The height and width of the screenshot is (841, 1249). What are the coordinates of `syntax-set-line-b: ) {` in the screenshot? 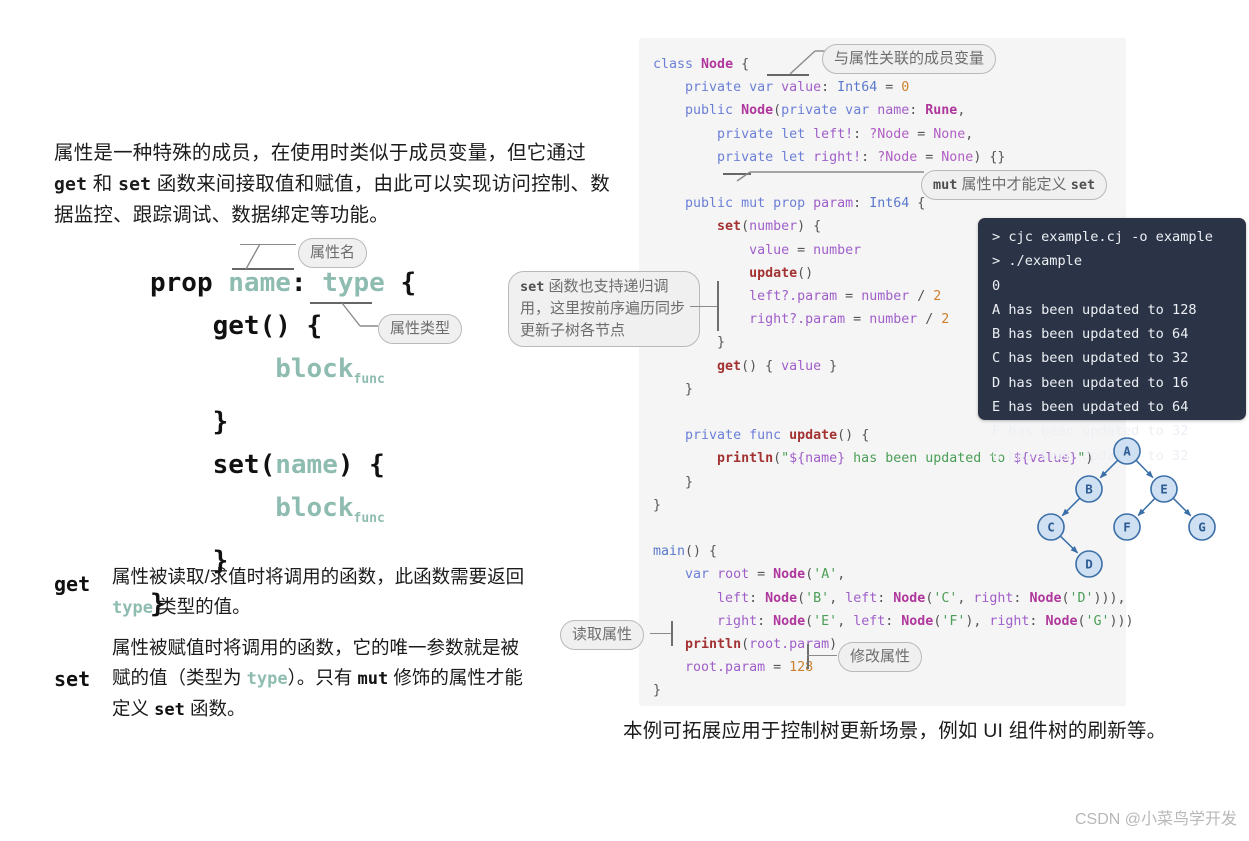 It's located at (361, 465).